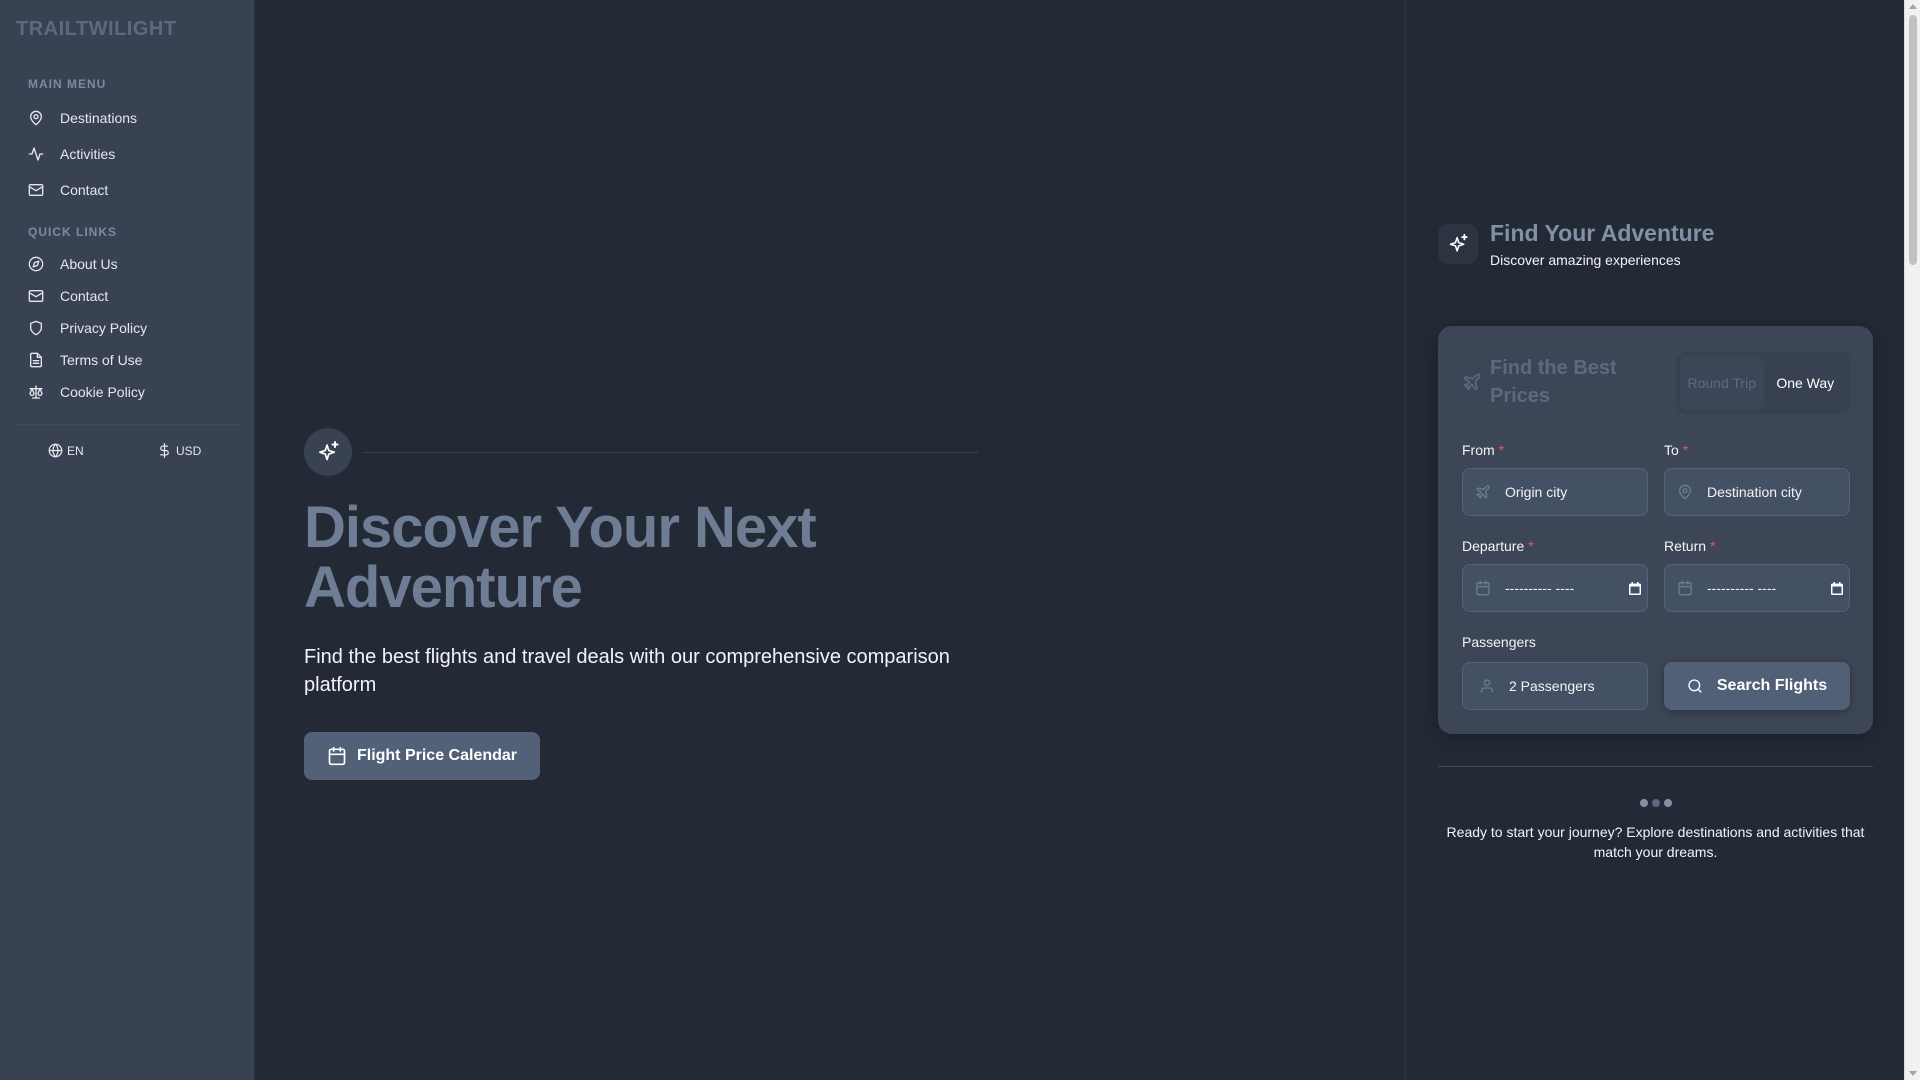  I want to click on calendar-button-label: Flight Price Calendar, so click(437, 755).